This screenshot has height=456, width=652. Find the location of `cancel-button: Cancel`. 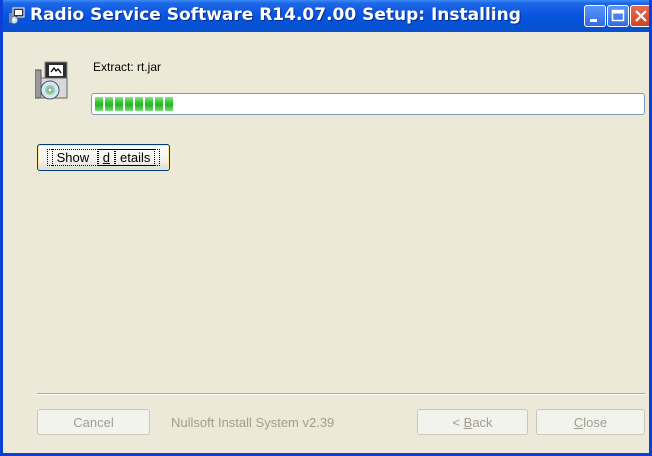

cancel-button: Cancel is located at coordinates (93, 422).